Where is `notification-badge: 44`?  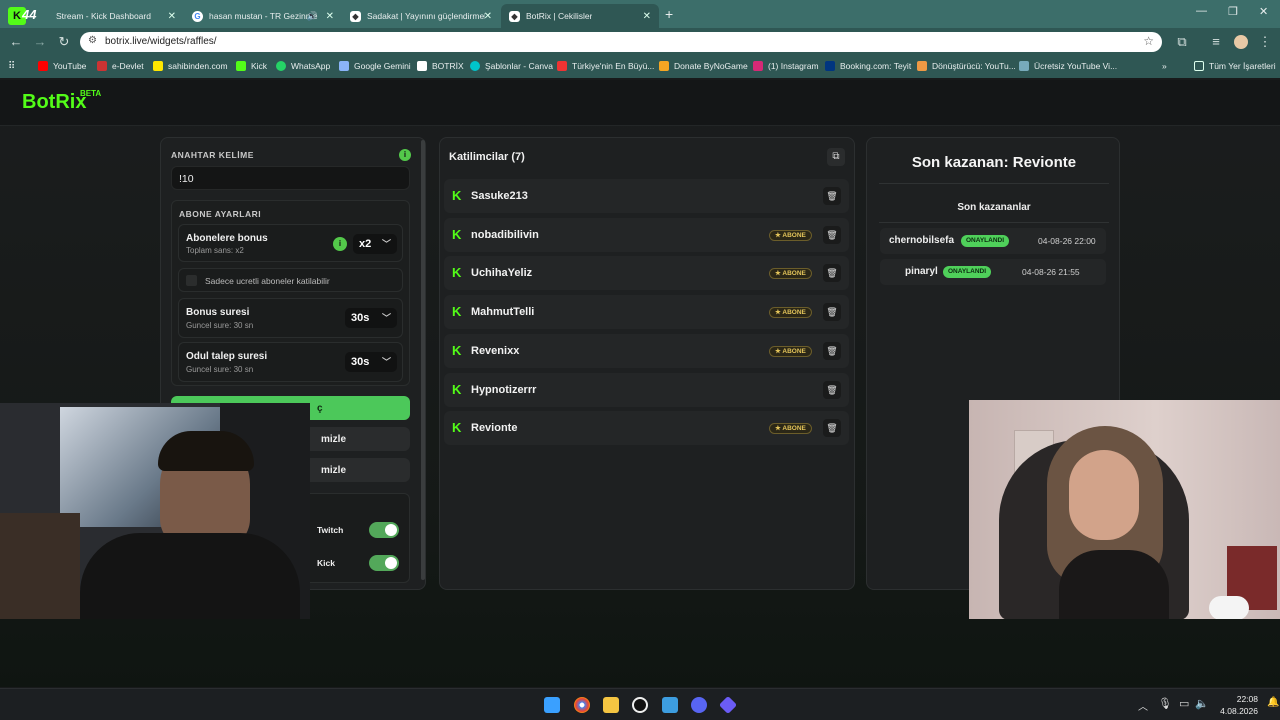 notification-badge: 44 is located at coordinates (29, 14).